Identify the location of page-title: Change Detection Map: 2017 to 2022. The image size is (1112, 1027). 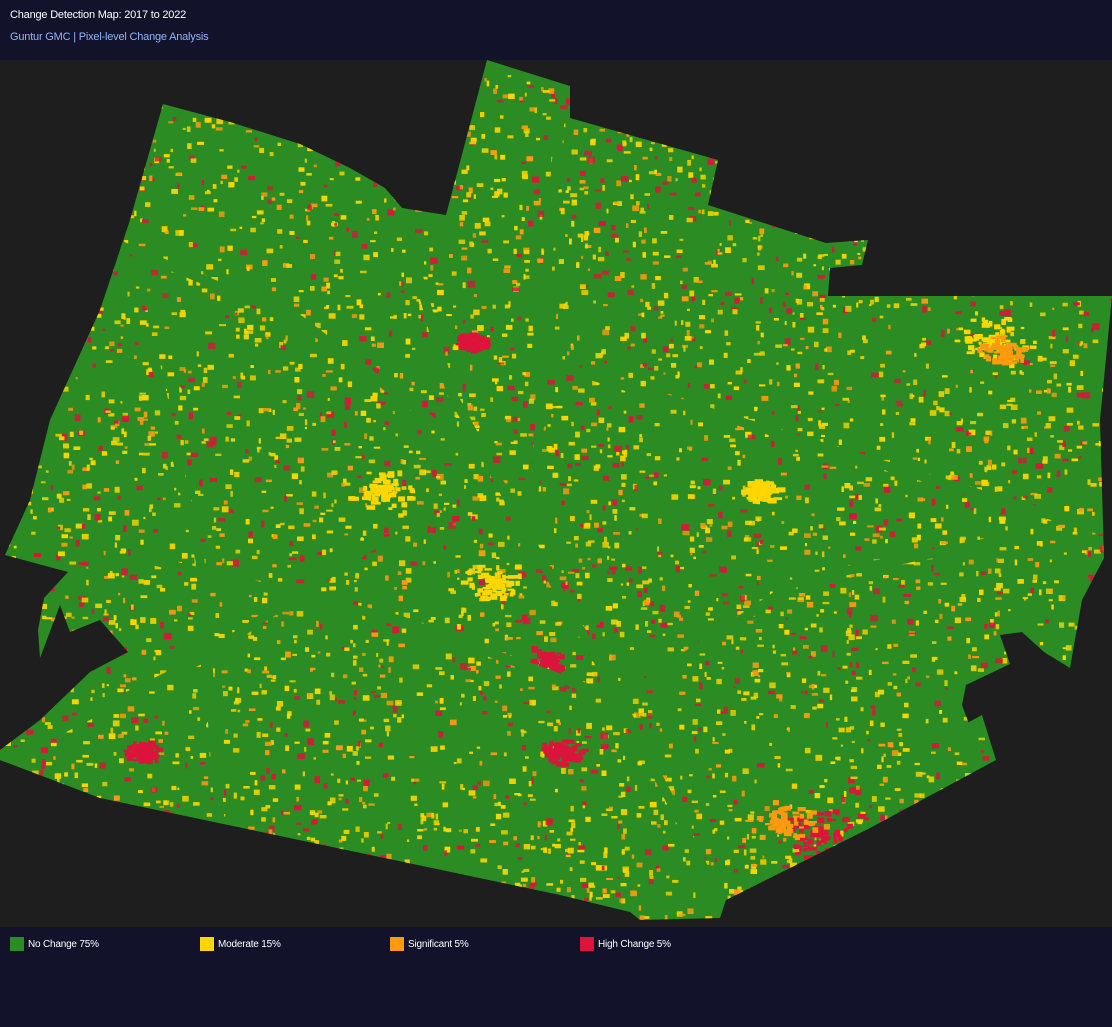
(98, 15).